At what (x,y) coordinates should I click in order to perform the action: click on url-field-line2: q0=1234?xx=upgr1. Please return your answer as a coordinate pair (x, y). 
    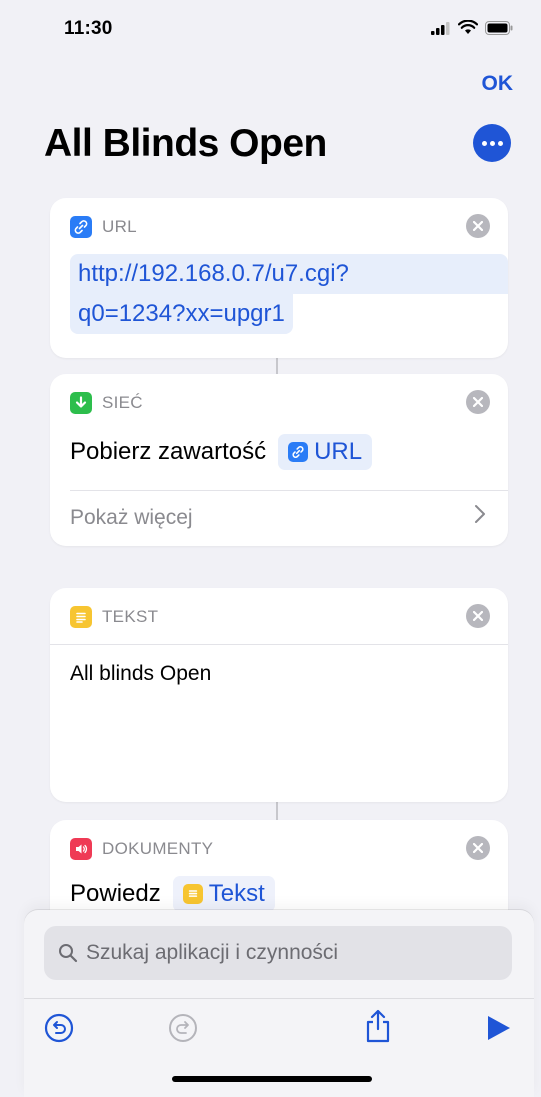
    Looking at the image, I should click on (181, 314).